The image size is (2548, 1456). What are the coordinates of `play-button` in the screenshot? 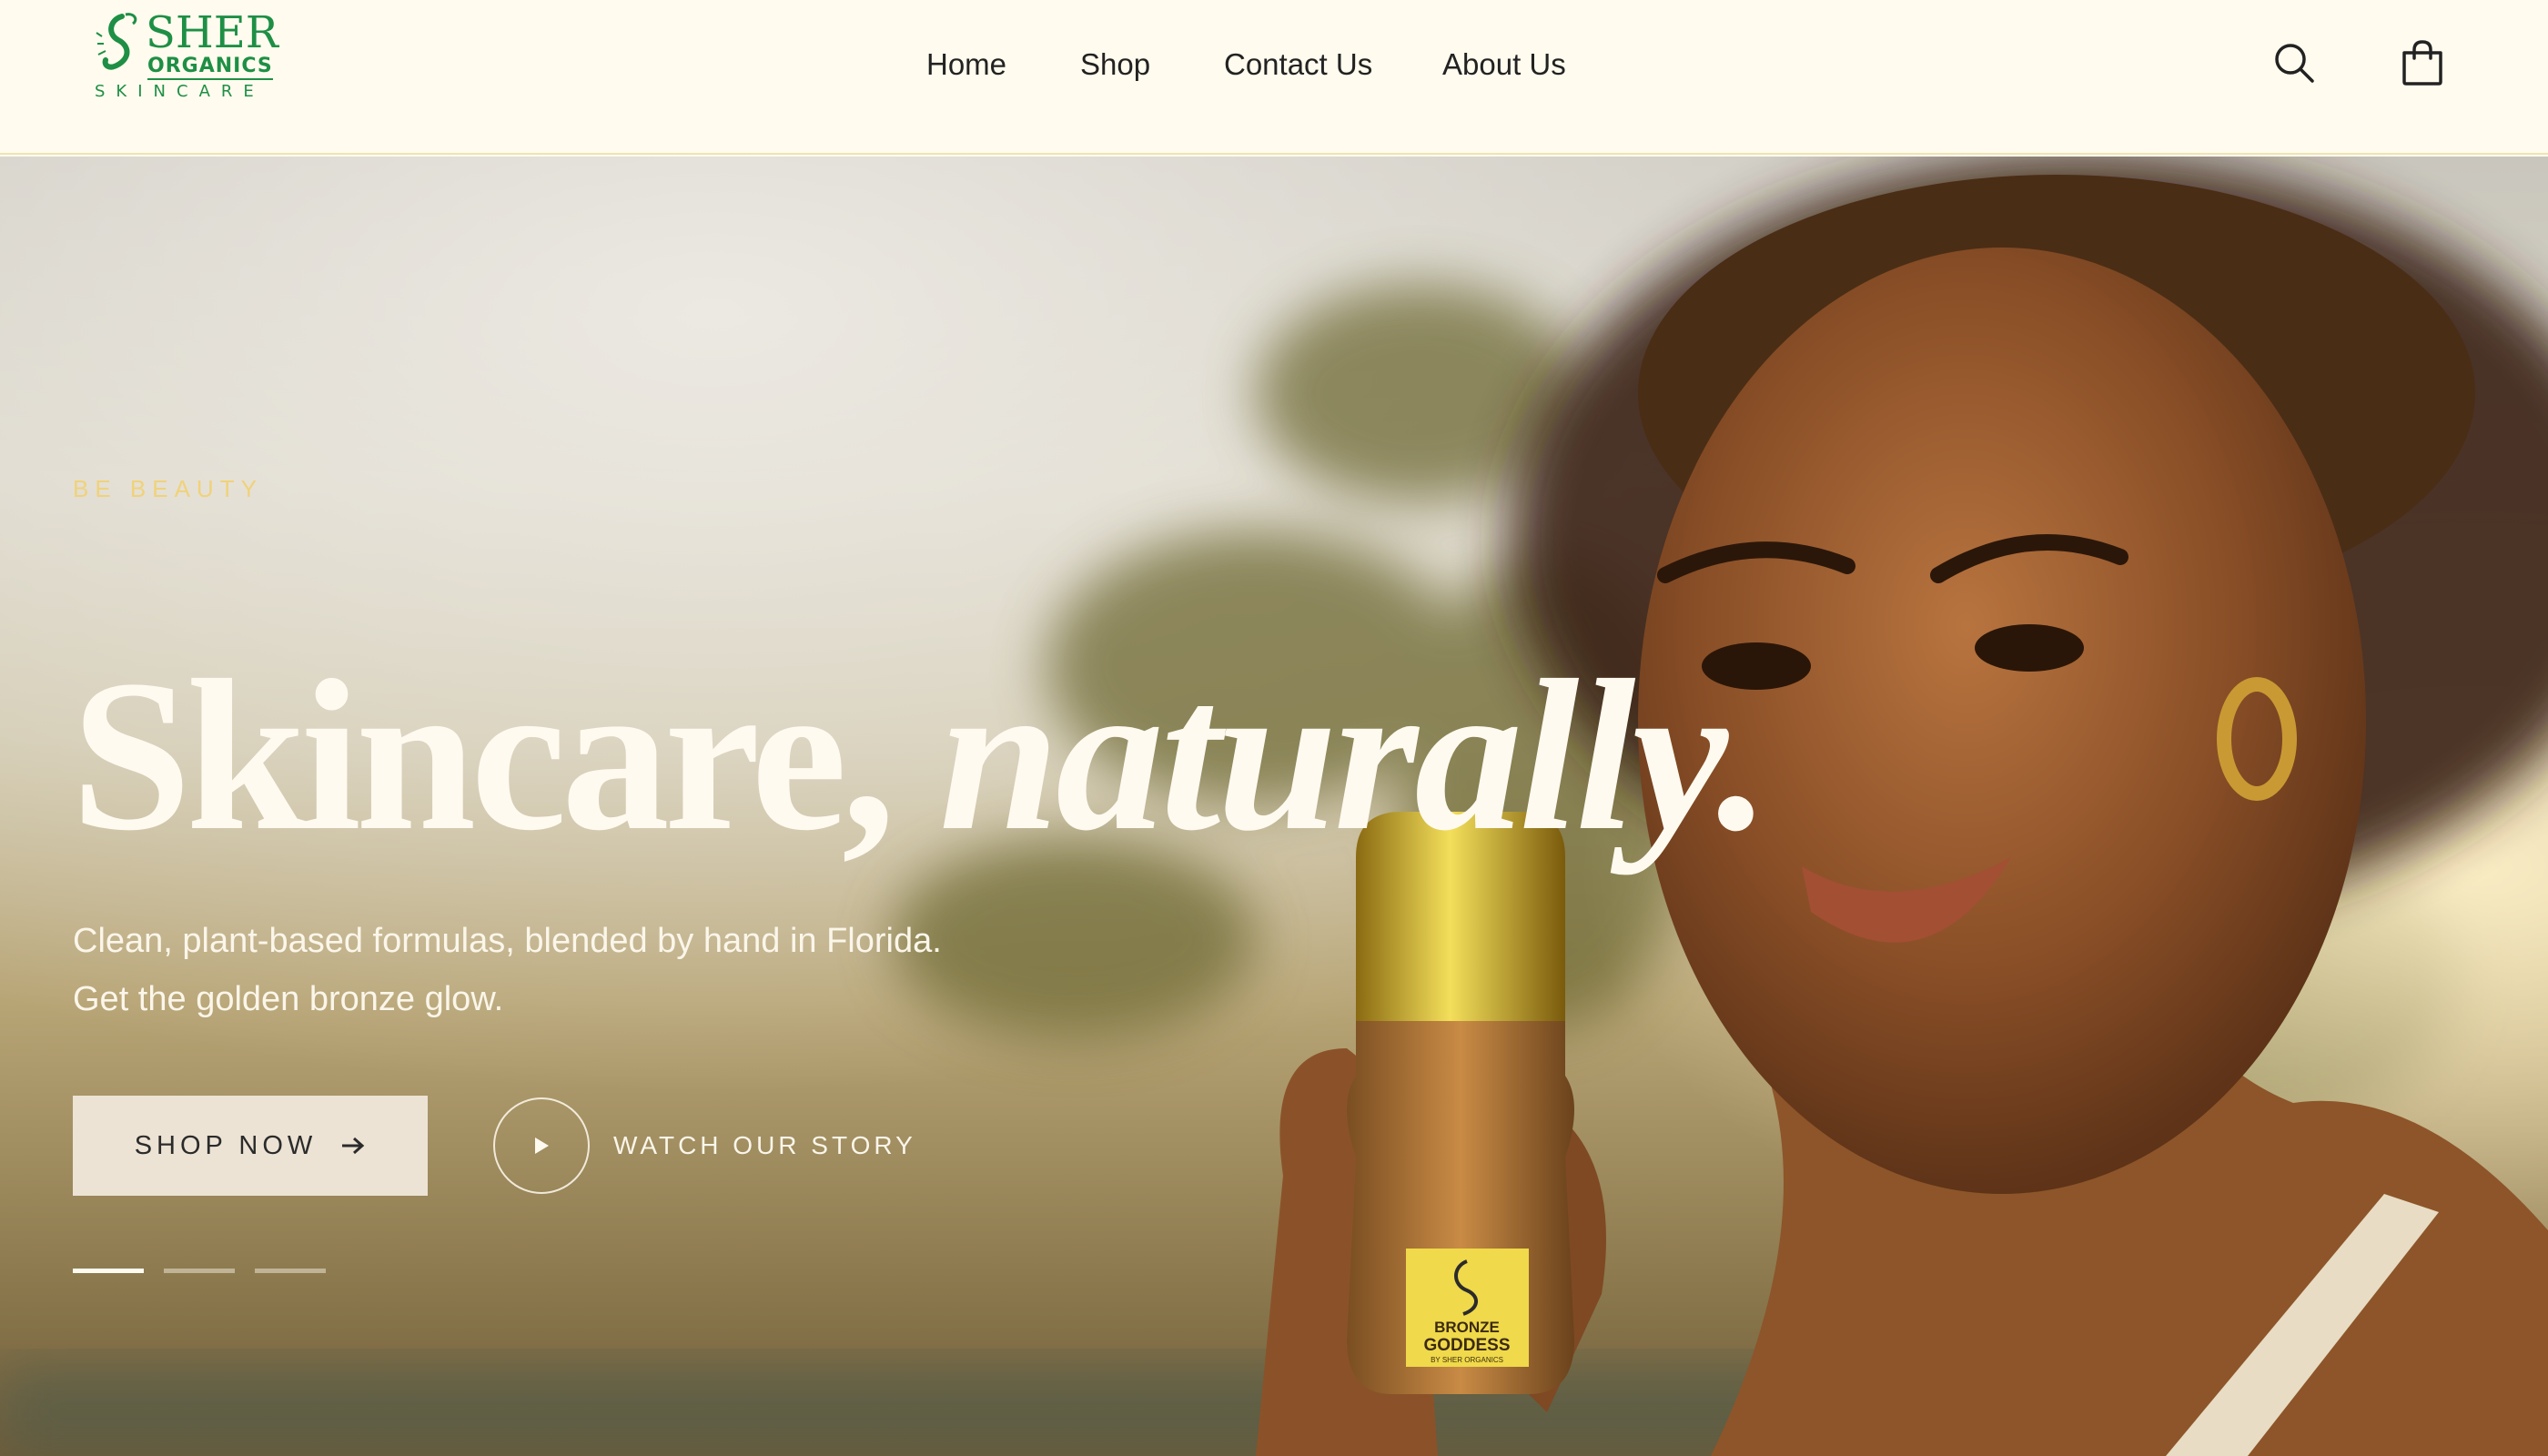 It's located at (541, 1146).